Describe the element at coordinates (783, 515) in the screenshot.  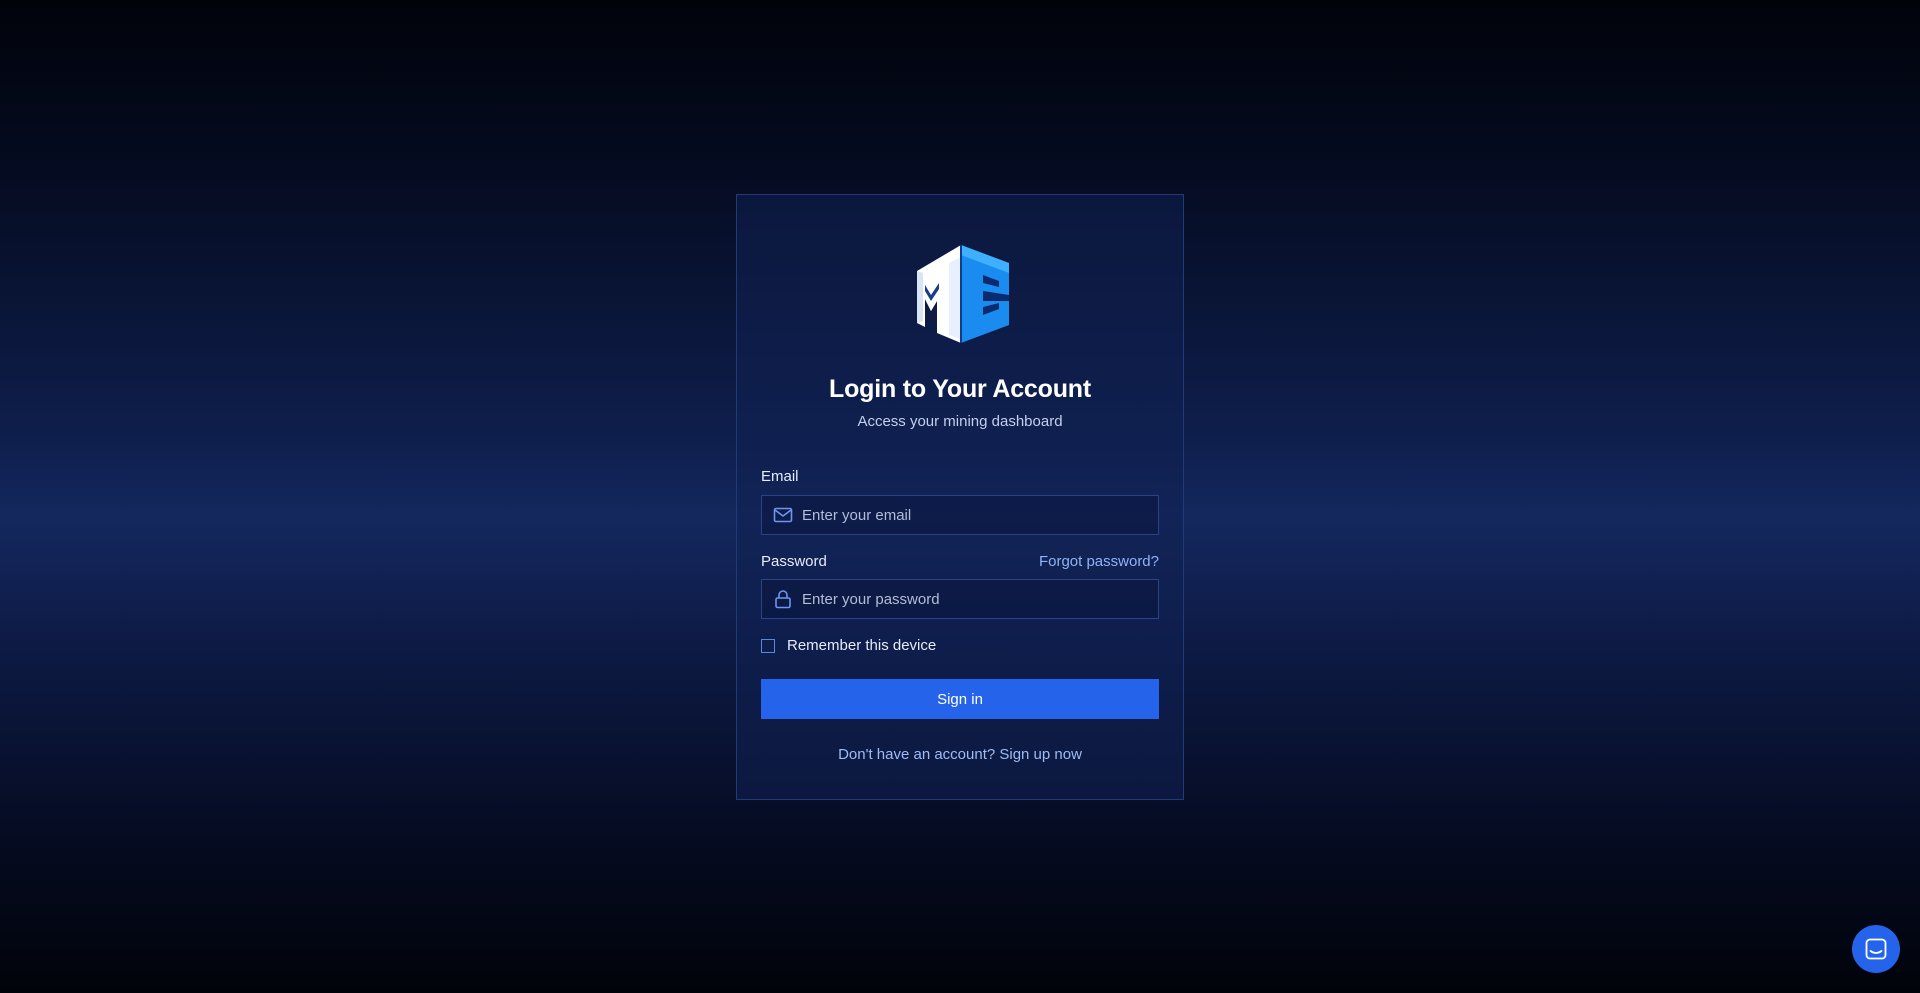
I see `mail-icon` at that location.